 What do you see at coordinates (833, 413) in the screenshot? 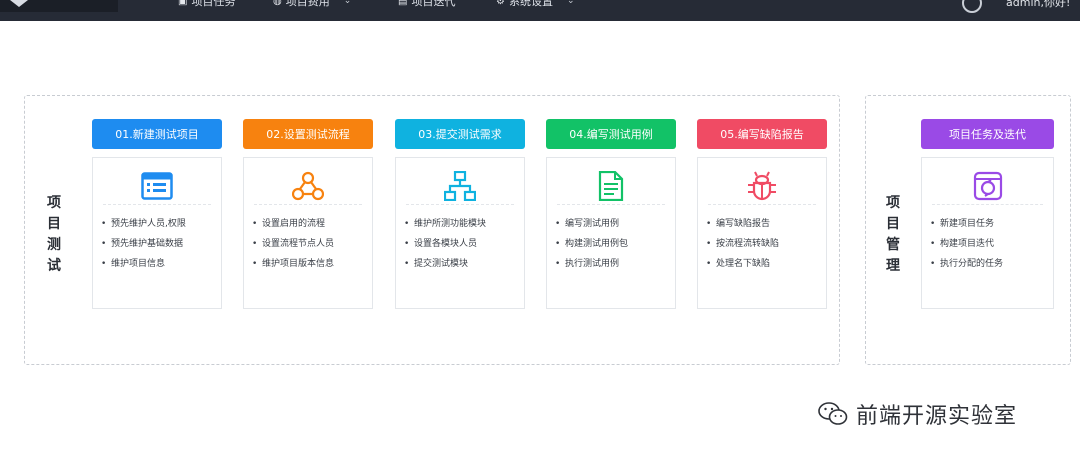
I see `wechat-icon` at bounding box center [833, 413].